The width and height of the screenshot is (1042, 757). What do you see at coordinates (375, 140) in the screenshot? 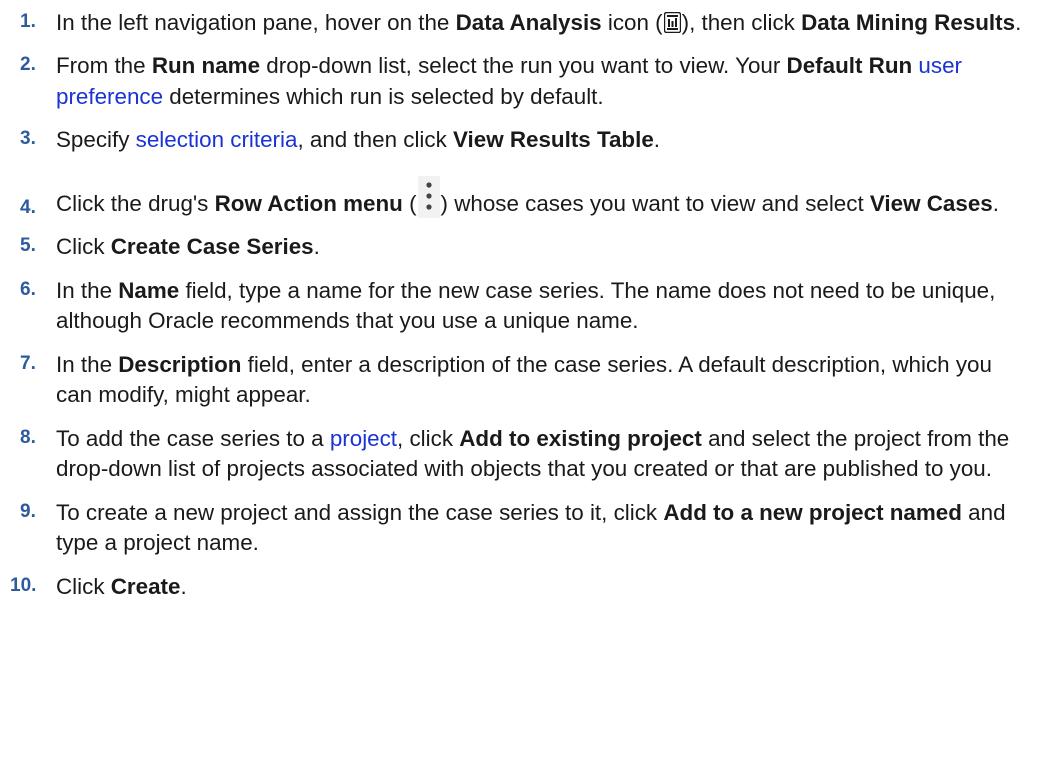
I see `step-text: , and then click` at bounding box center [375, 140].